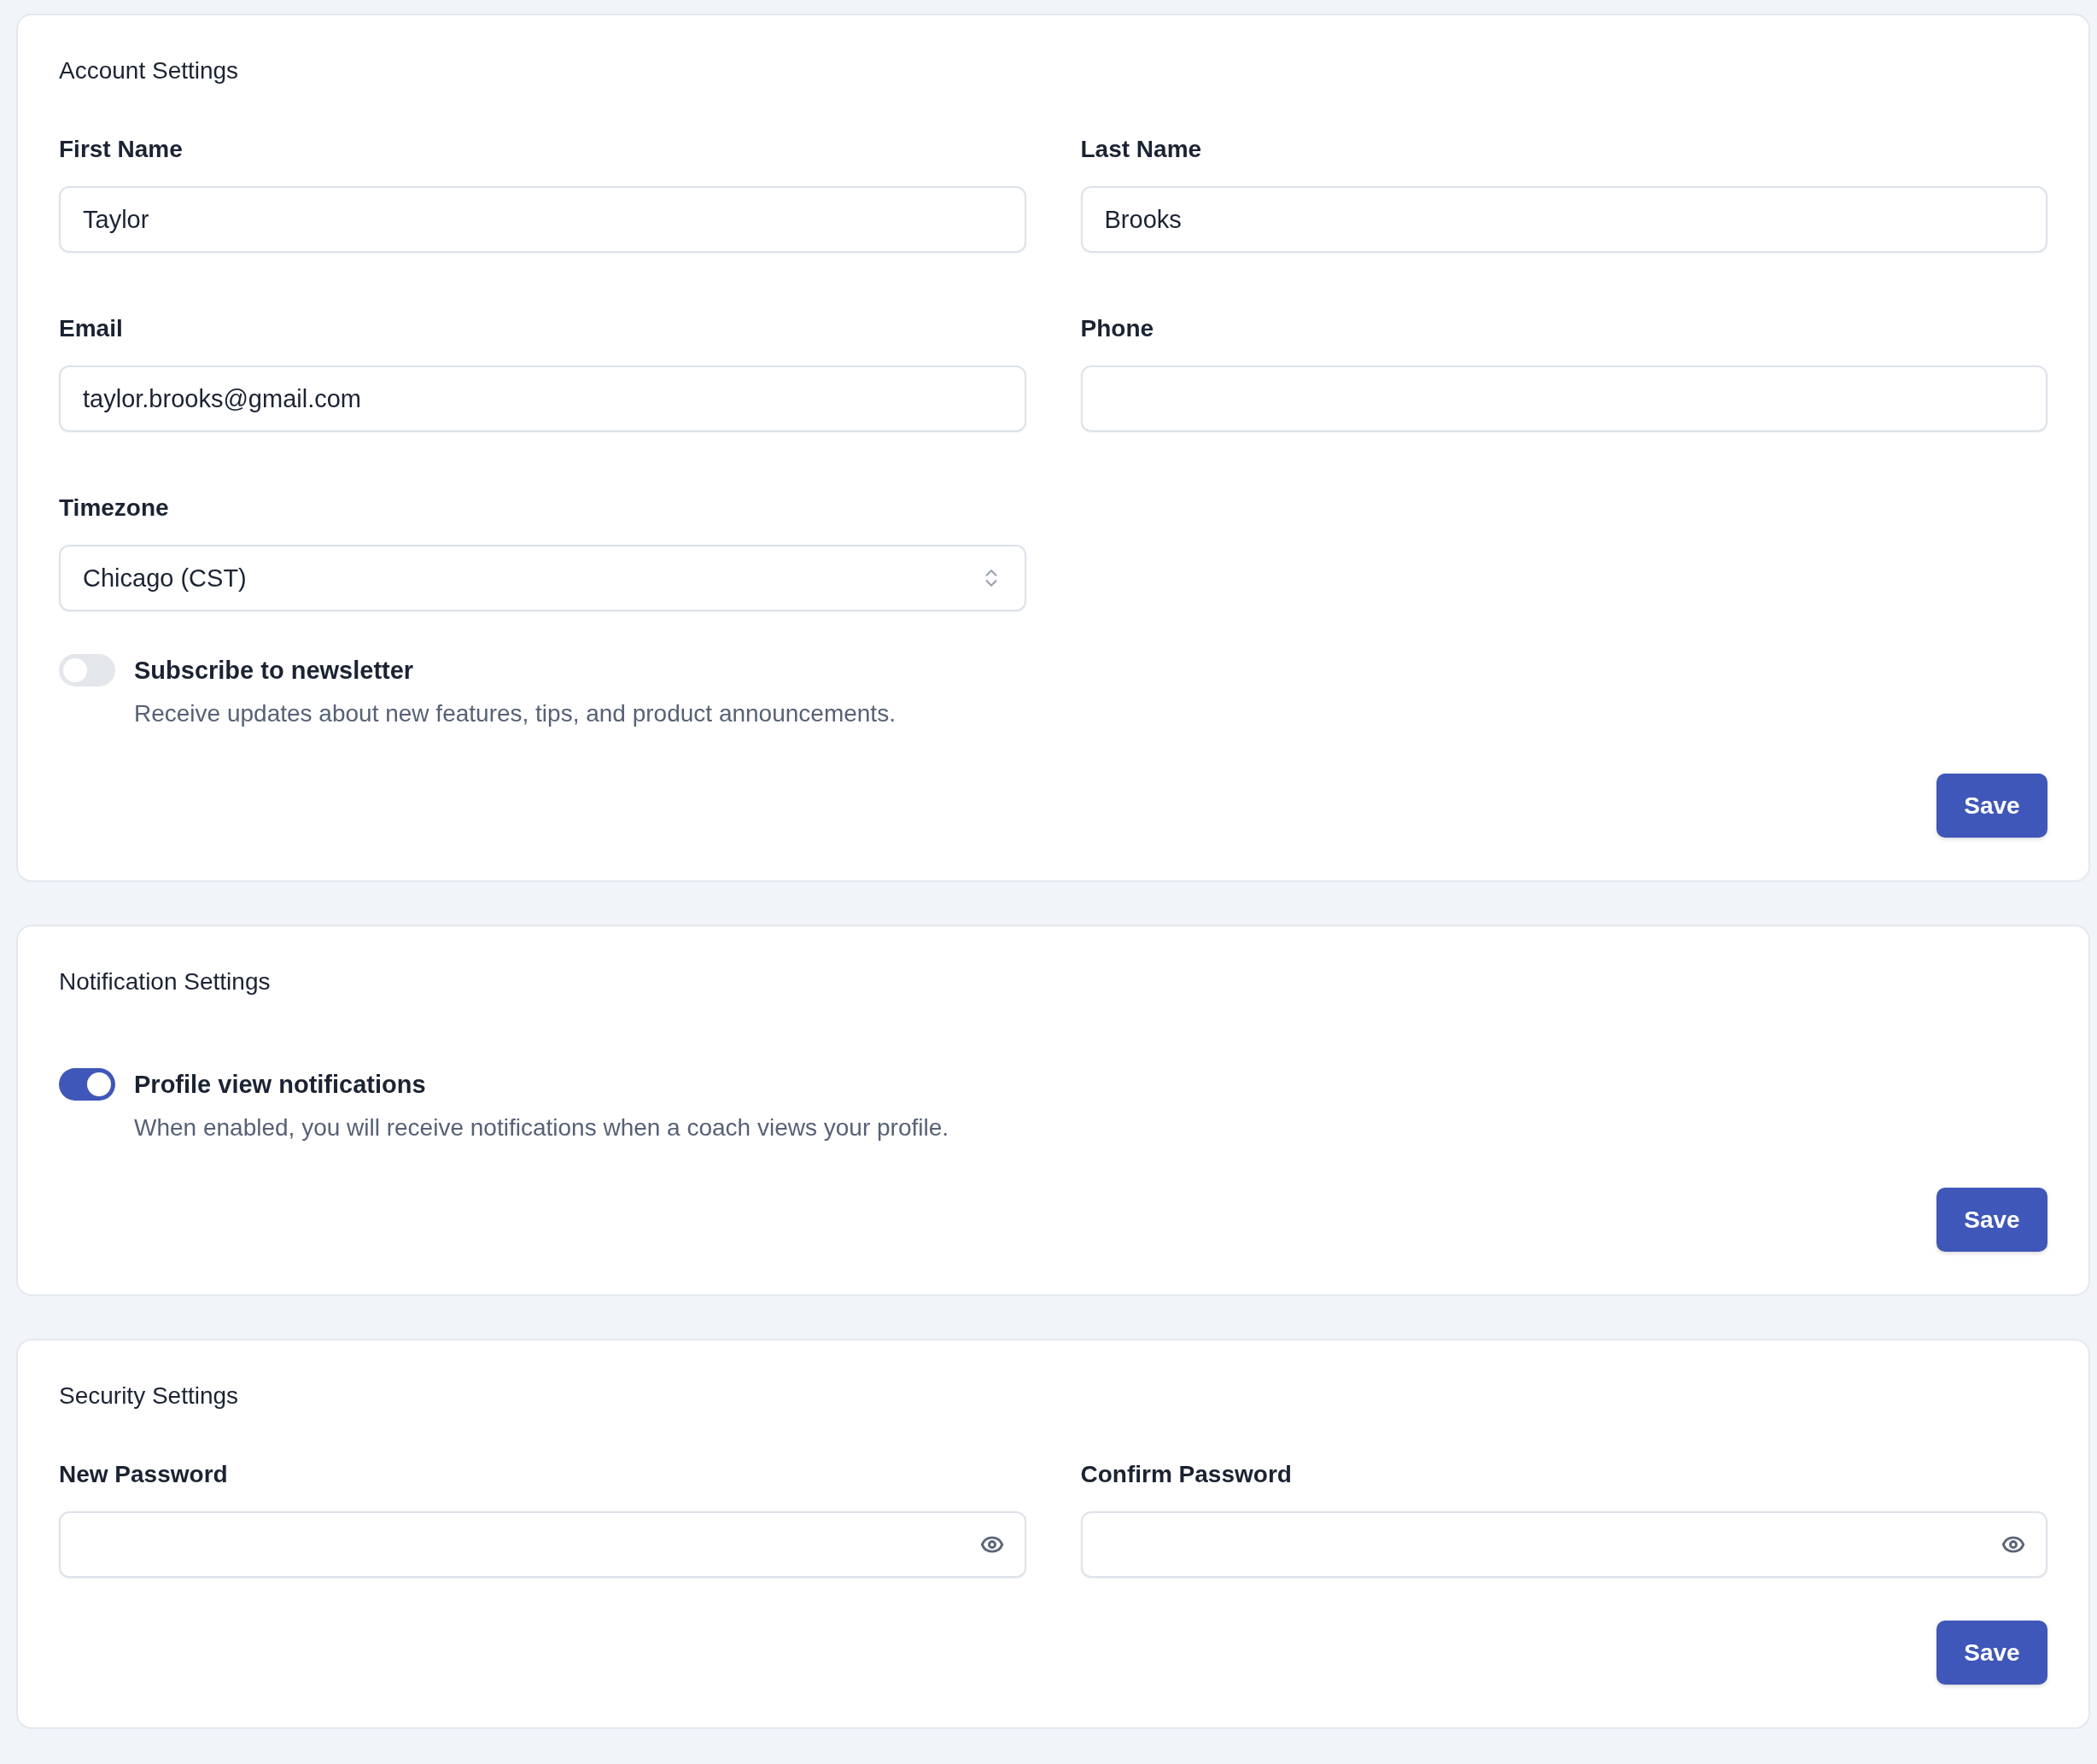 This screenshot has height=1764, width=2097. Describe the element at coordinates (165, 981) in the screenshot. I see `section-title: Notification Settings` at that location.